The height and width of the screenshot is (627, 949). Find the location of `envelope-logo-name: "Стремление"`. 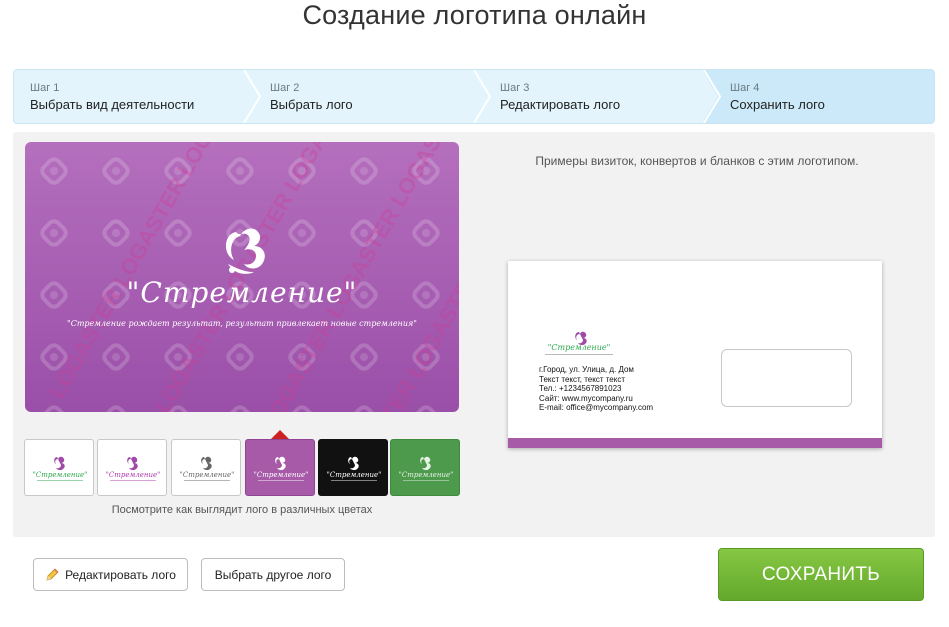

envelope-logo-name: "Стремление" is located at coordinates (579, 347).